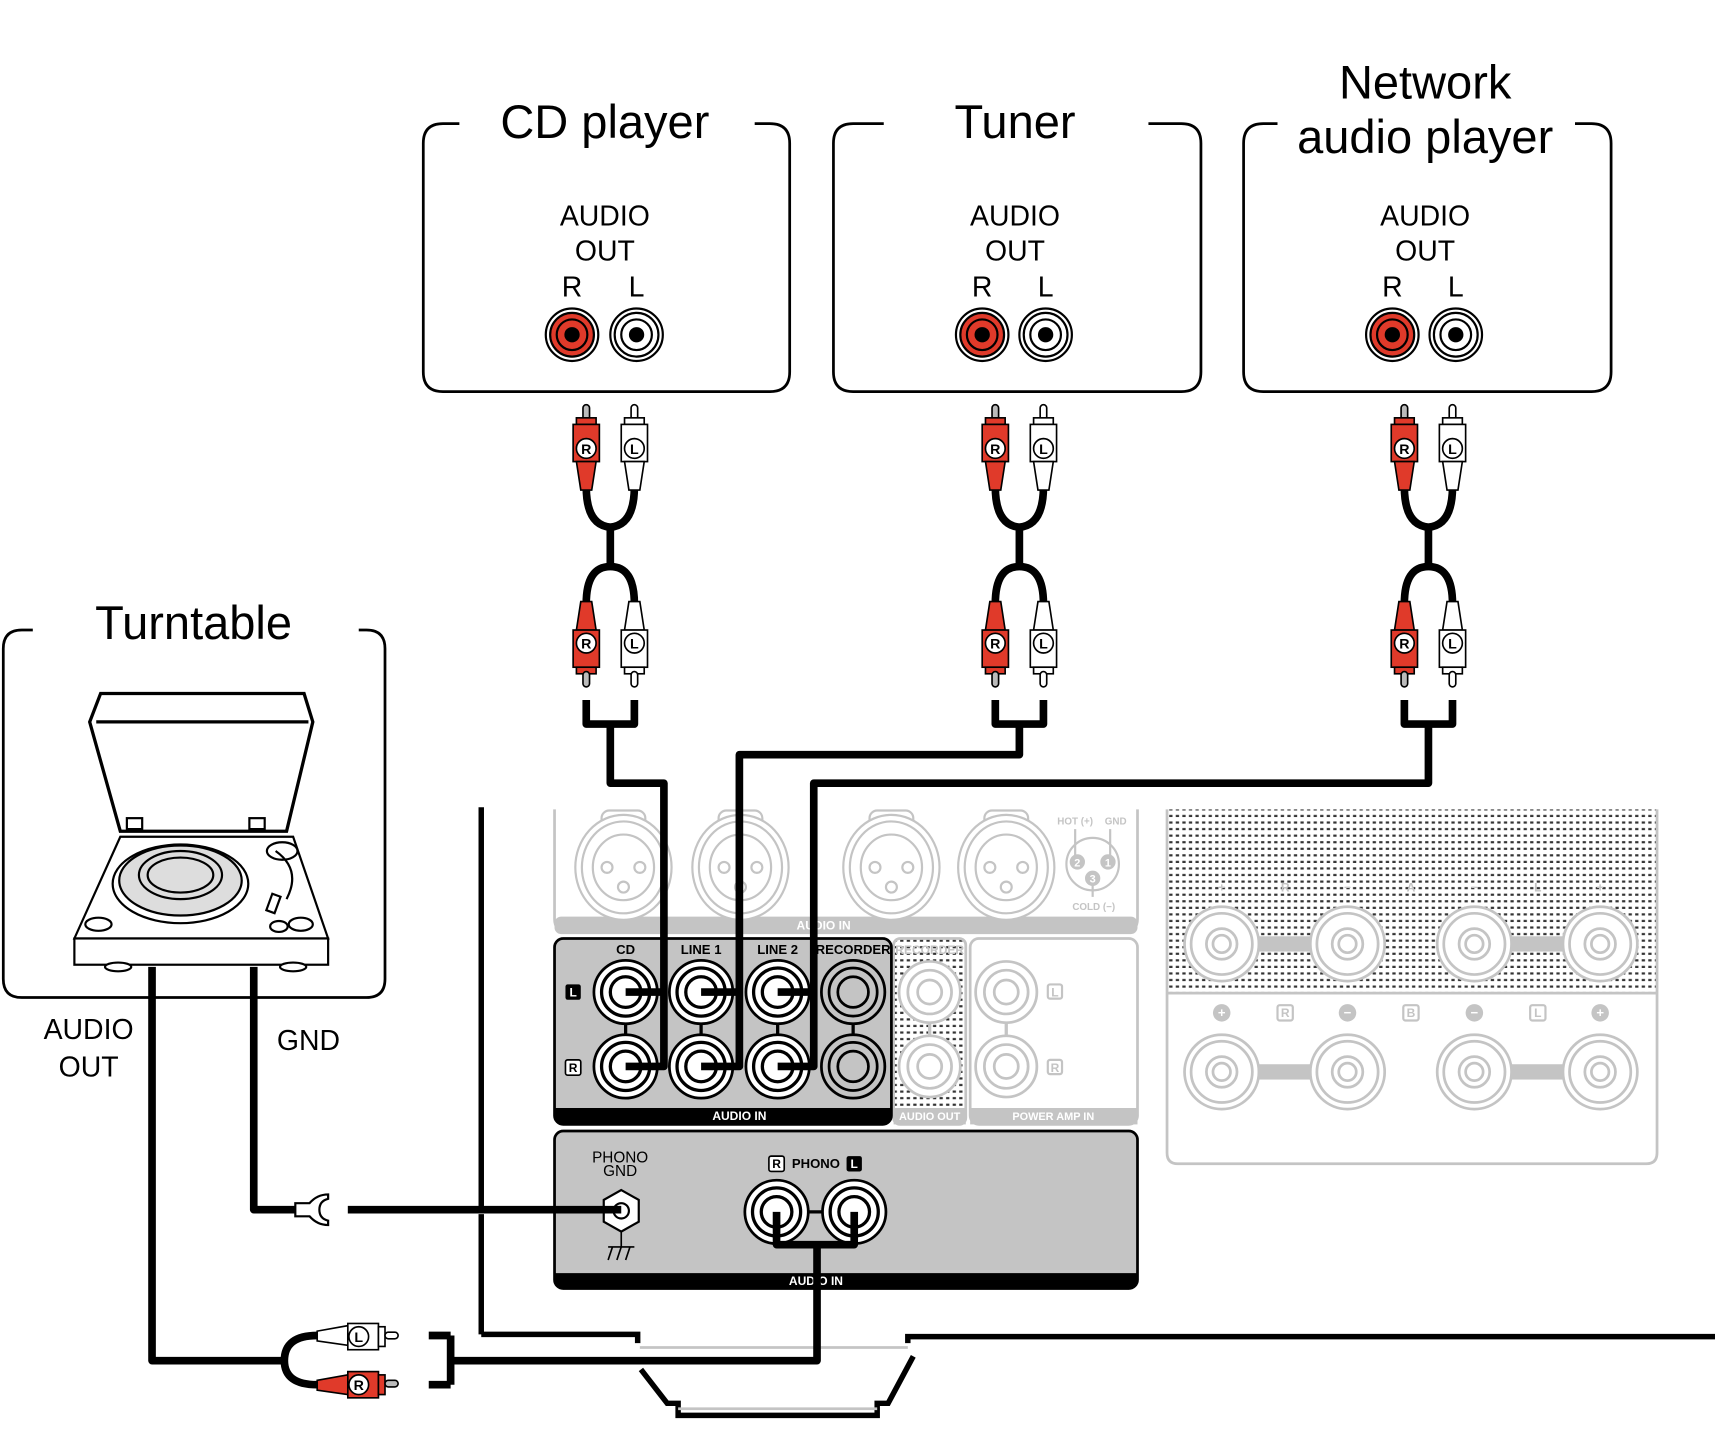  I want to click on speaker-a-r-plus, so click(1222, 944).